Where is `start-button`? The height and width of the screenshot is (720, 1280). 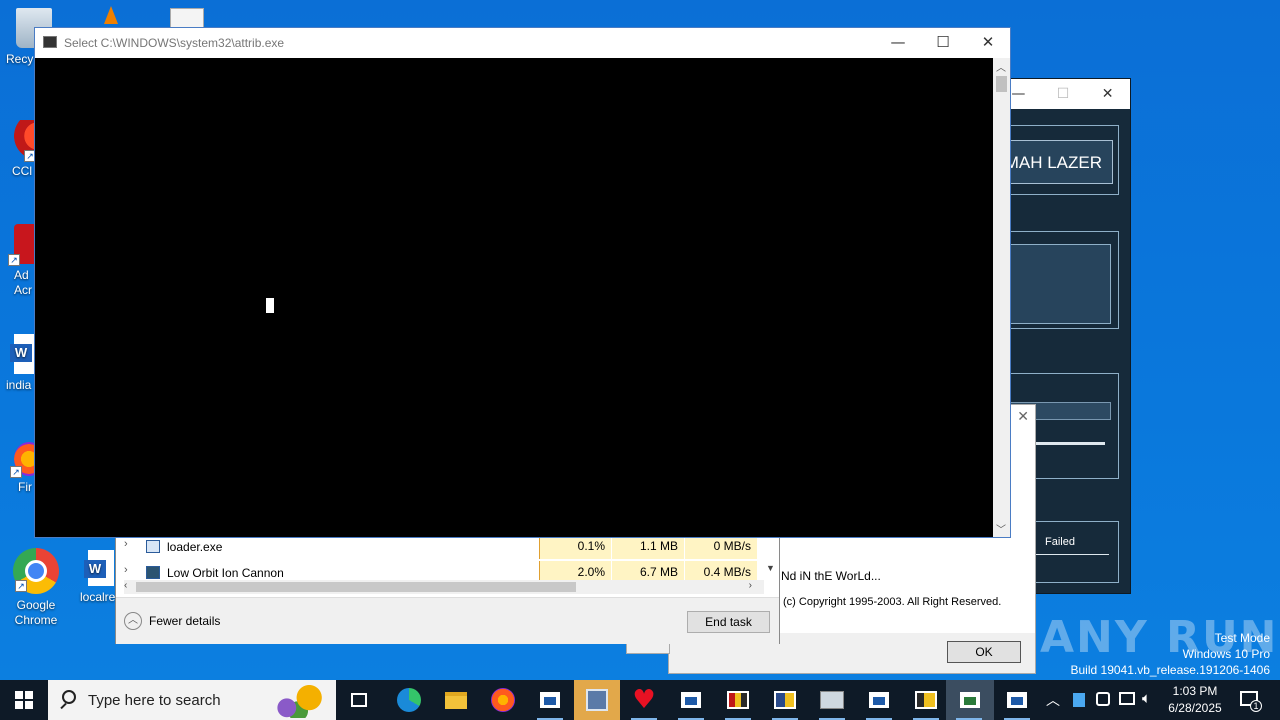
start-button is located at coordinates (24, 700).